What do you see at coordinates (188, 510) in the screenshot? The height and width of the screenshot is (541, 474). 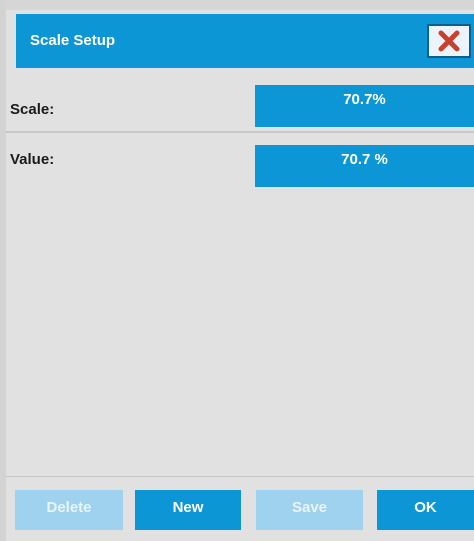 I see `new-button: New` at bounding box center [188, 510].